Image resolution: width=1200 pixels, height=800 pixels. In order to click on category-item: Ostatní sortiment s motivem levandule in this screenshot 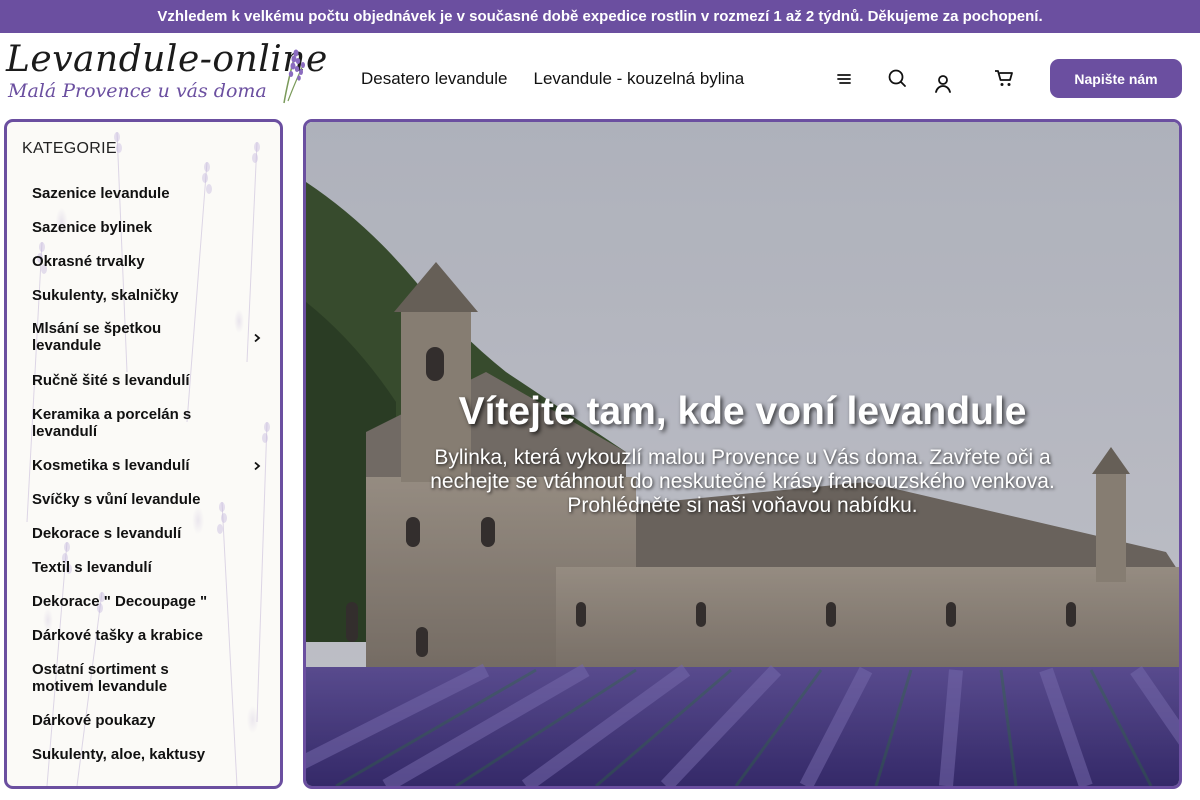, I will do `click(132, 678)`.